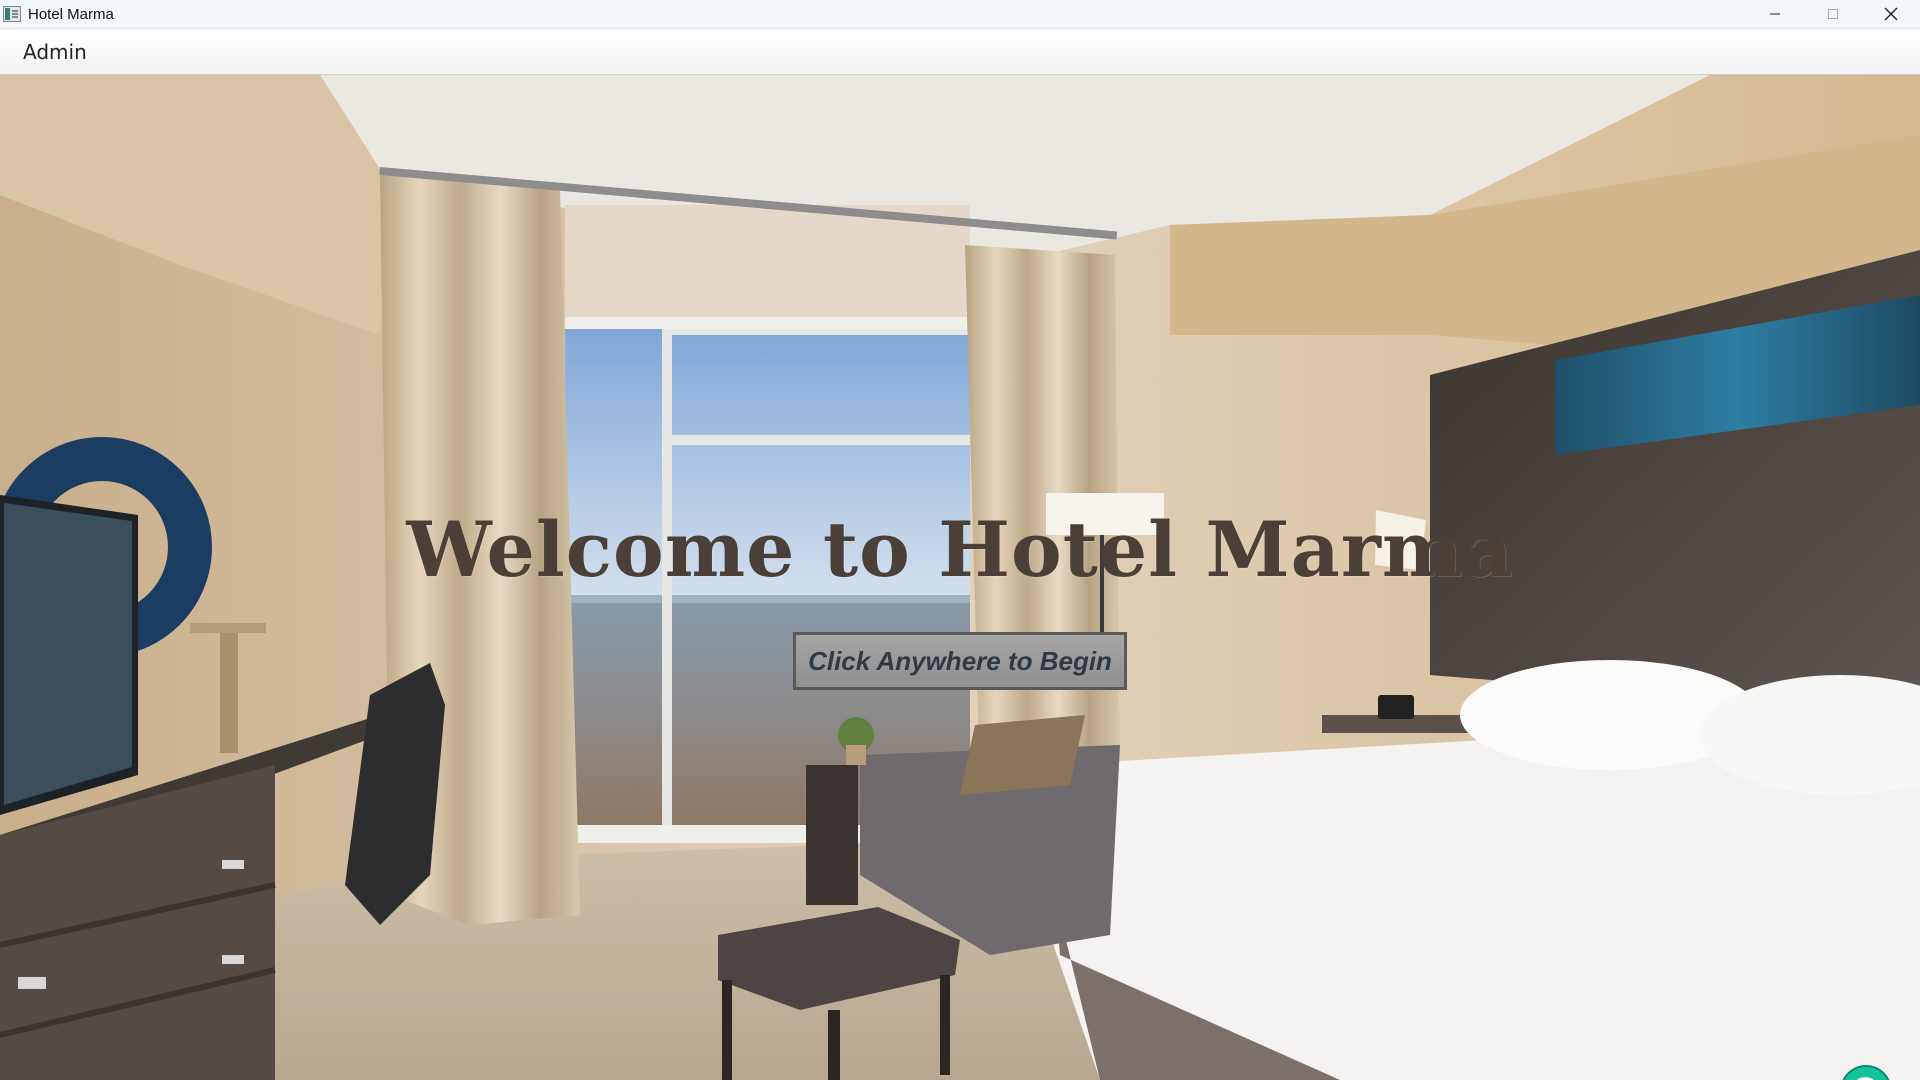 The height and width of the screenshot is (1080, 1920). I want to click on maximize-icon, so click(1833, 14).